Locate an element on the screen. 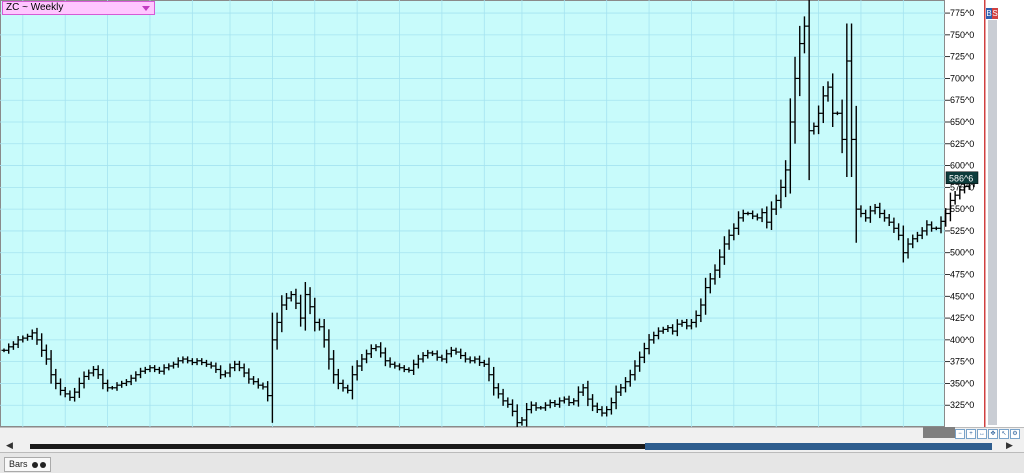  y-tick-label: 500^0 is located at coordinates (962, 253).